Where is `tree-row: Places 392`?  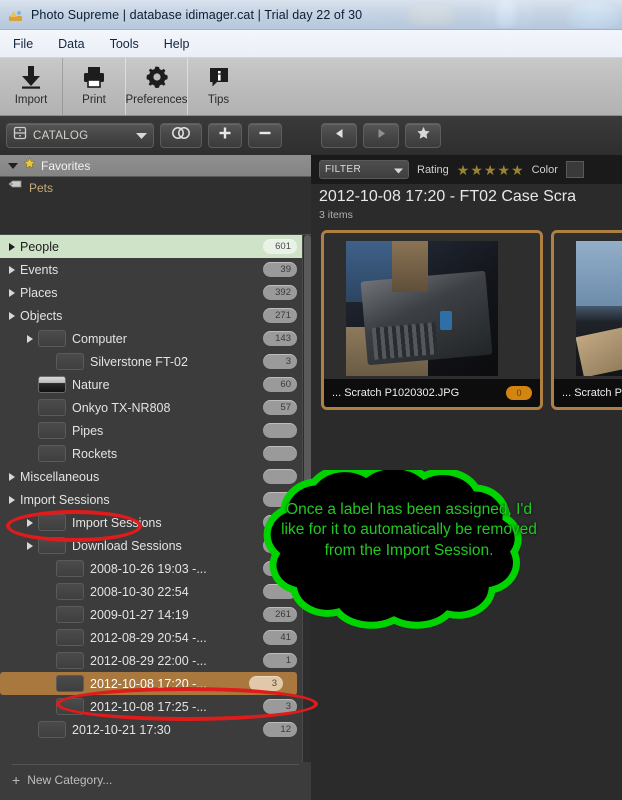 tree-row: Places 392 is located at coordinates (155, 292).